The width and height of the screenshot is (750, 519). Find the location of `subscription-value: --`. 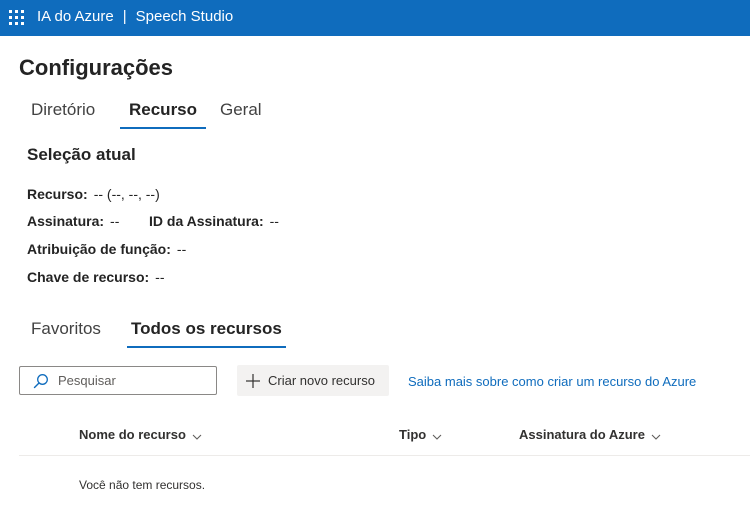

subscription-value: -- is located at coordinates (115, 221).